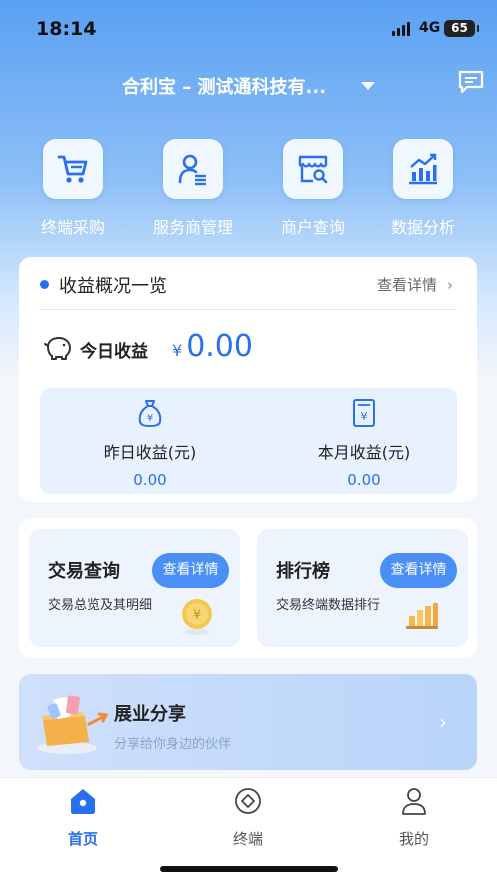  Describe the element at coordinates (73, 169) in the screenshot. I see `cart-icon` at that location.